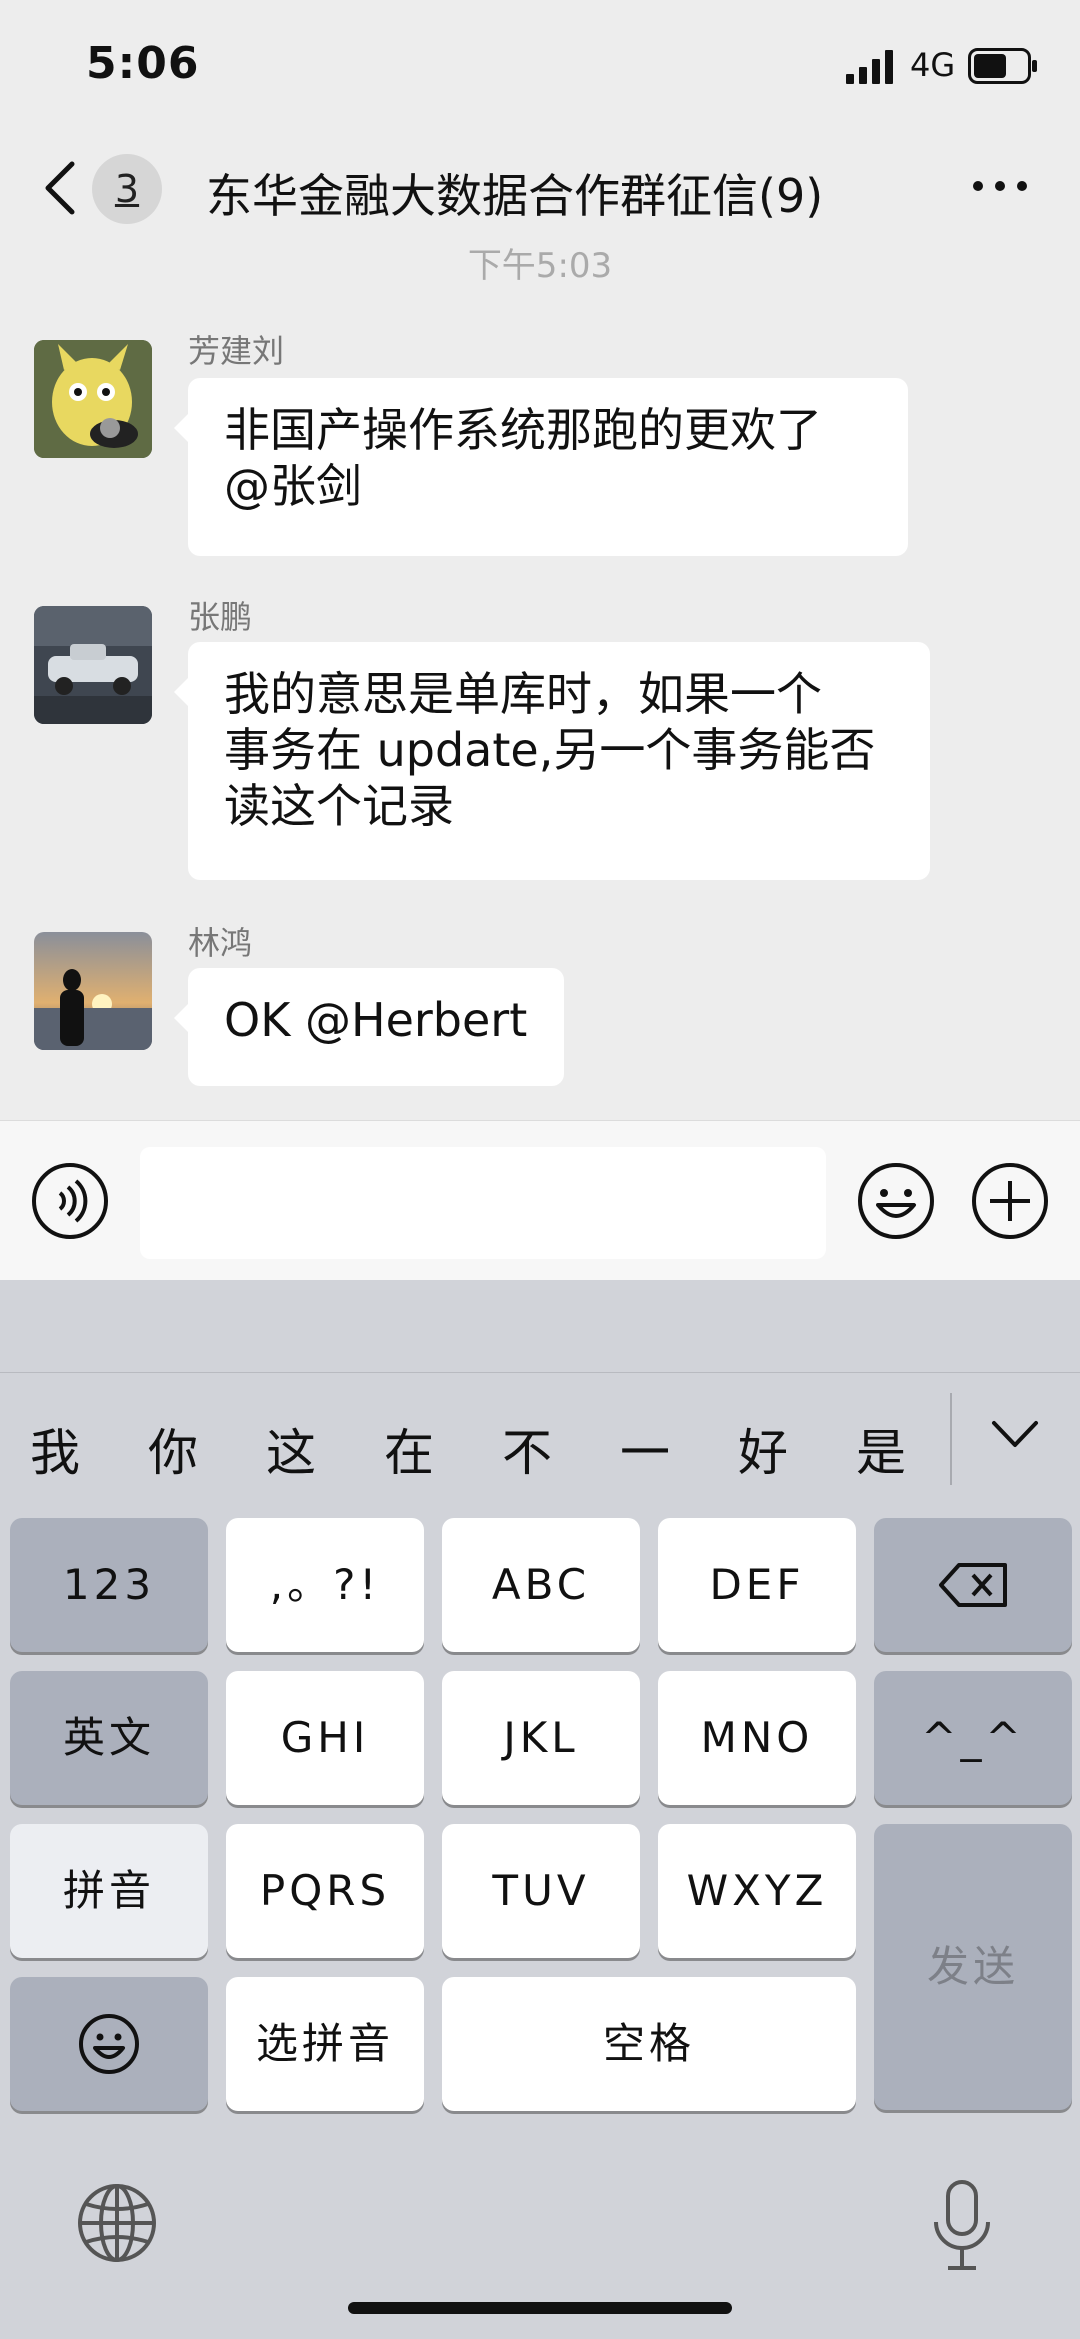 Image resolution: width=1080 pixels, height=2339 pixels. Describe the element at coordinates (339, 806) in the screenshot. I see `message-line: 读这个记录` at that location.